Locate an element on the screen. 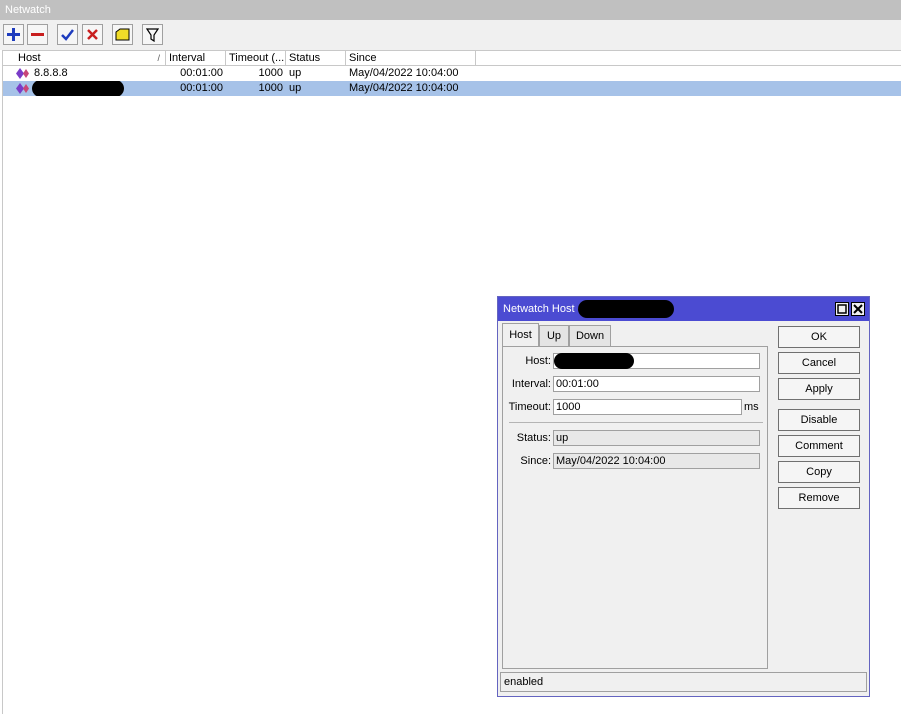 This screenshot has width=901, height=714. column-header-status: Status is located at coordinates (316, 58).